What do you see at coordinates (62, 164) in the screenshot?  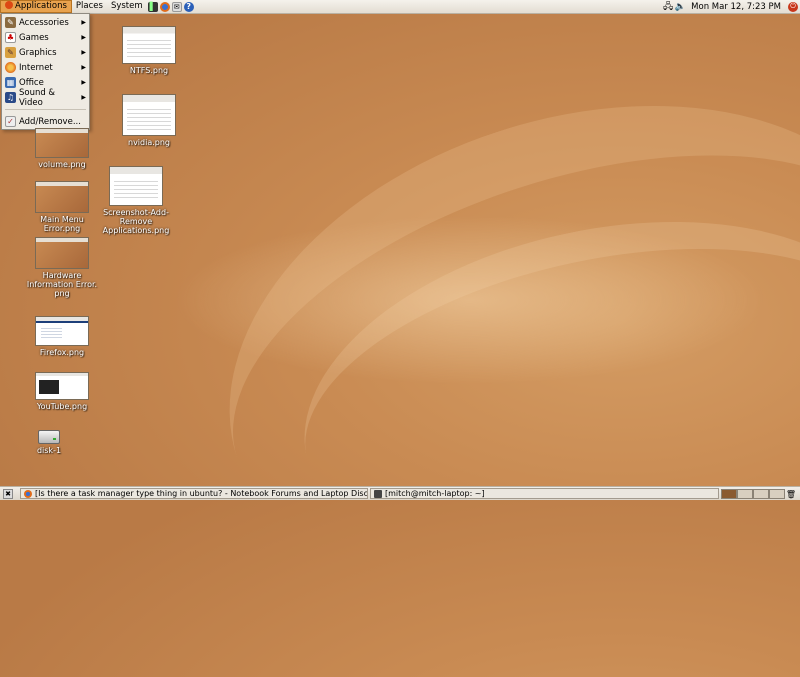 I see `desktop-icon-label: volume.png` at bounding box center [62, 164].